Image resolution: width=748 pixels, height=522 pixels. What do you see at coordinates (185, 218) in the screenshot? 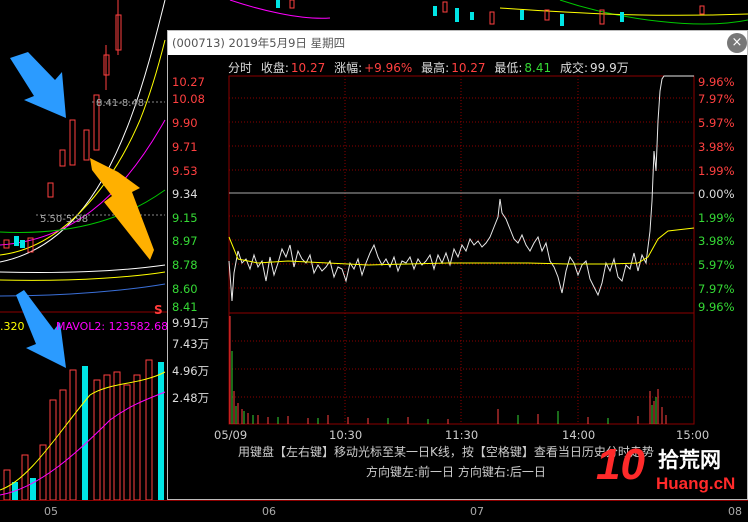
I see `price-tick: 9.15` at bounding box center [185, 218].